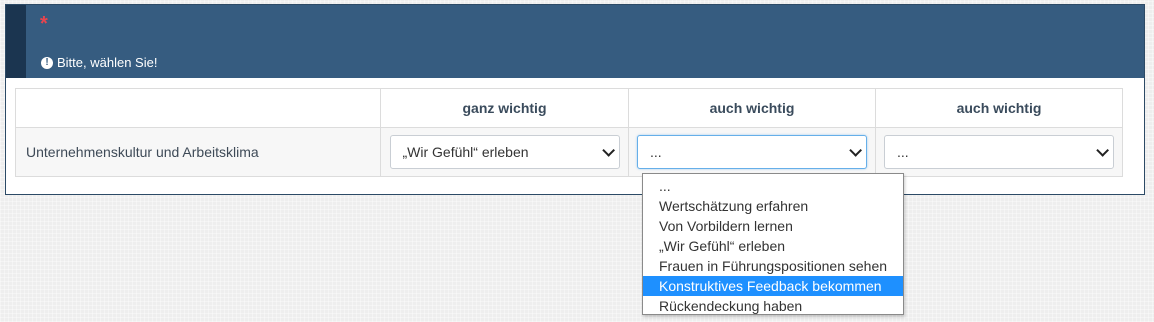 The height and width of the screenshot is (322, 1154). I want to click on question-header-bar, so click(16, 41).